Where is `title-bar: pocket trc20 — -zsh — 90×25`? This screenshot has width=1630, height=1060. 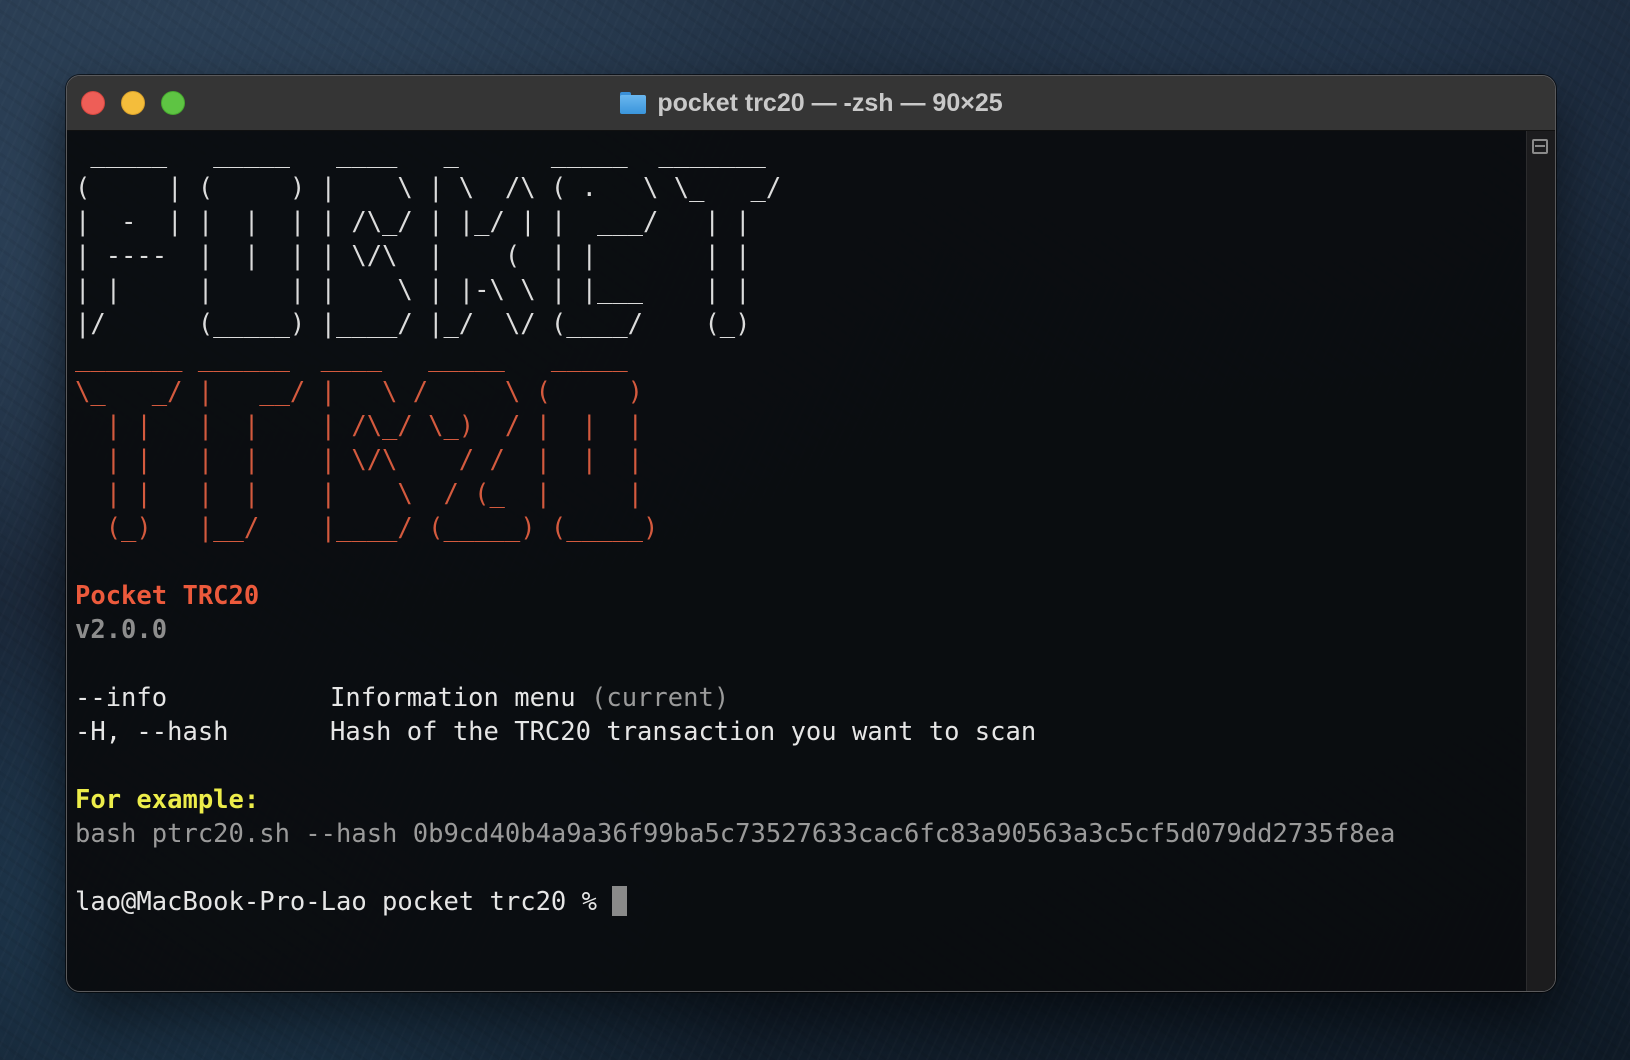
title-bar: pocket trc20 — -zsh — 90×25 is located at coordinates (811, 103).